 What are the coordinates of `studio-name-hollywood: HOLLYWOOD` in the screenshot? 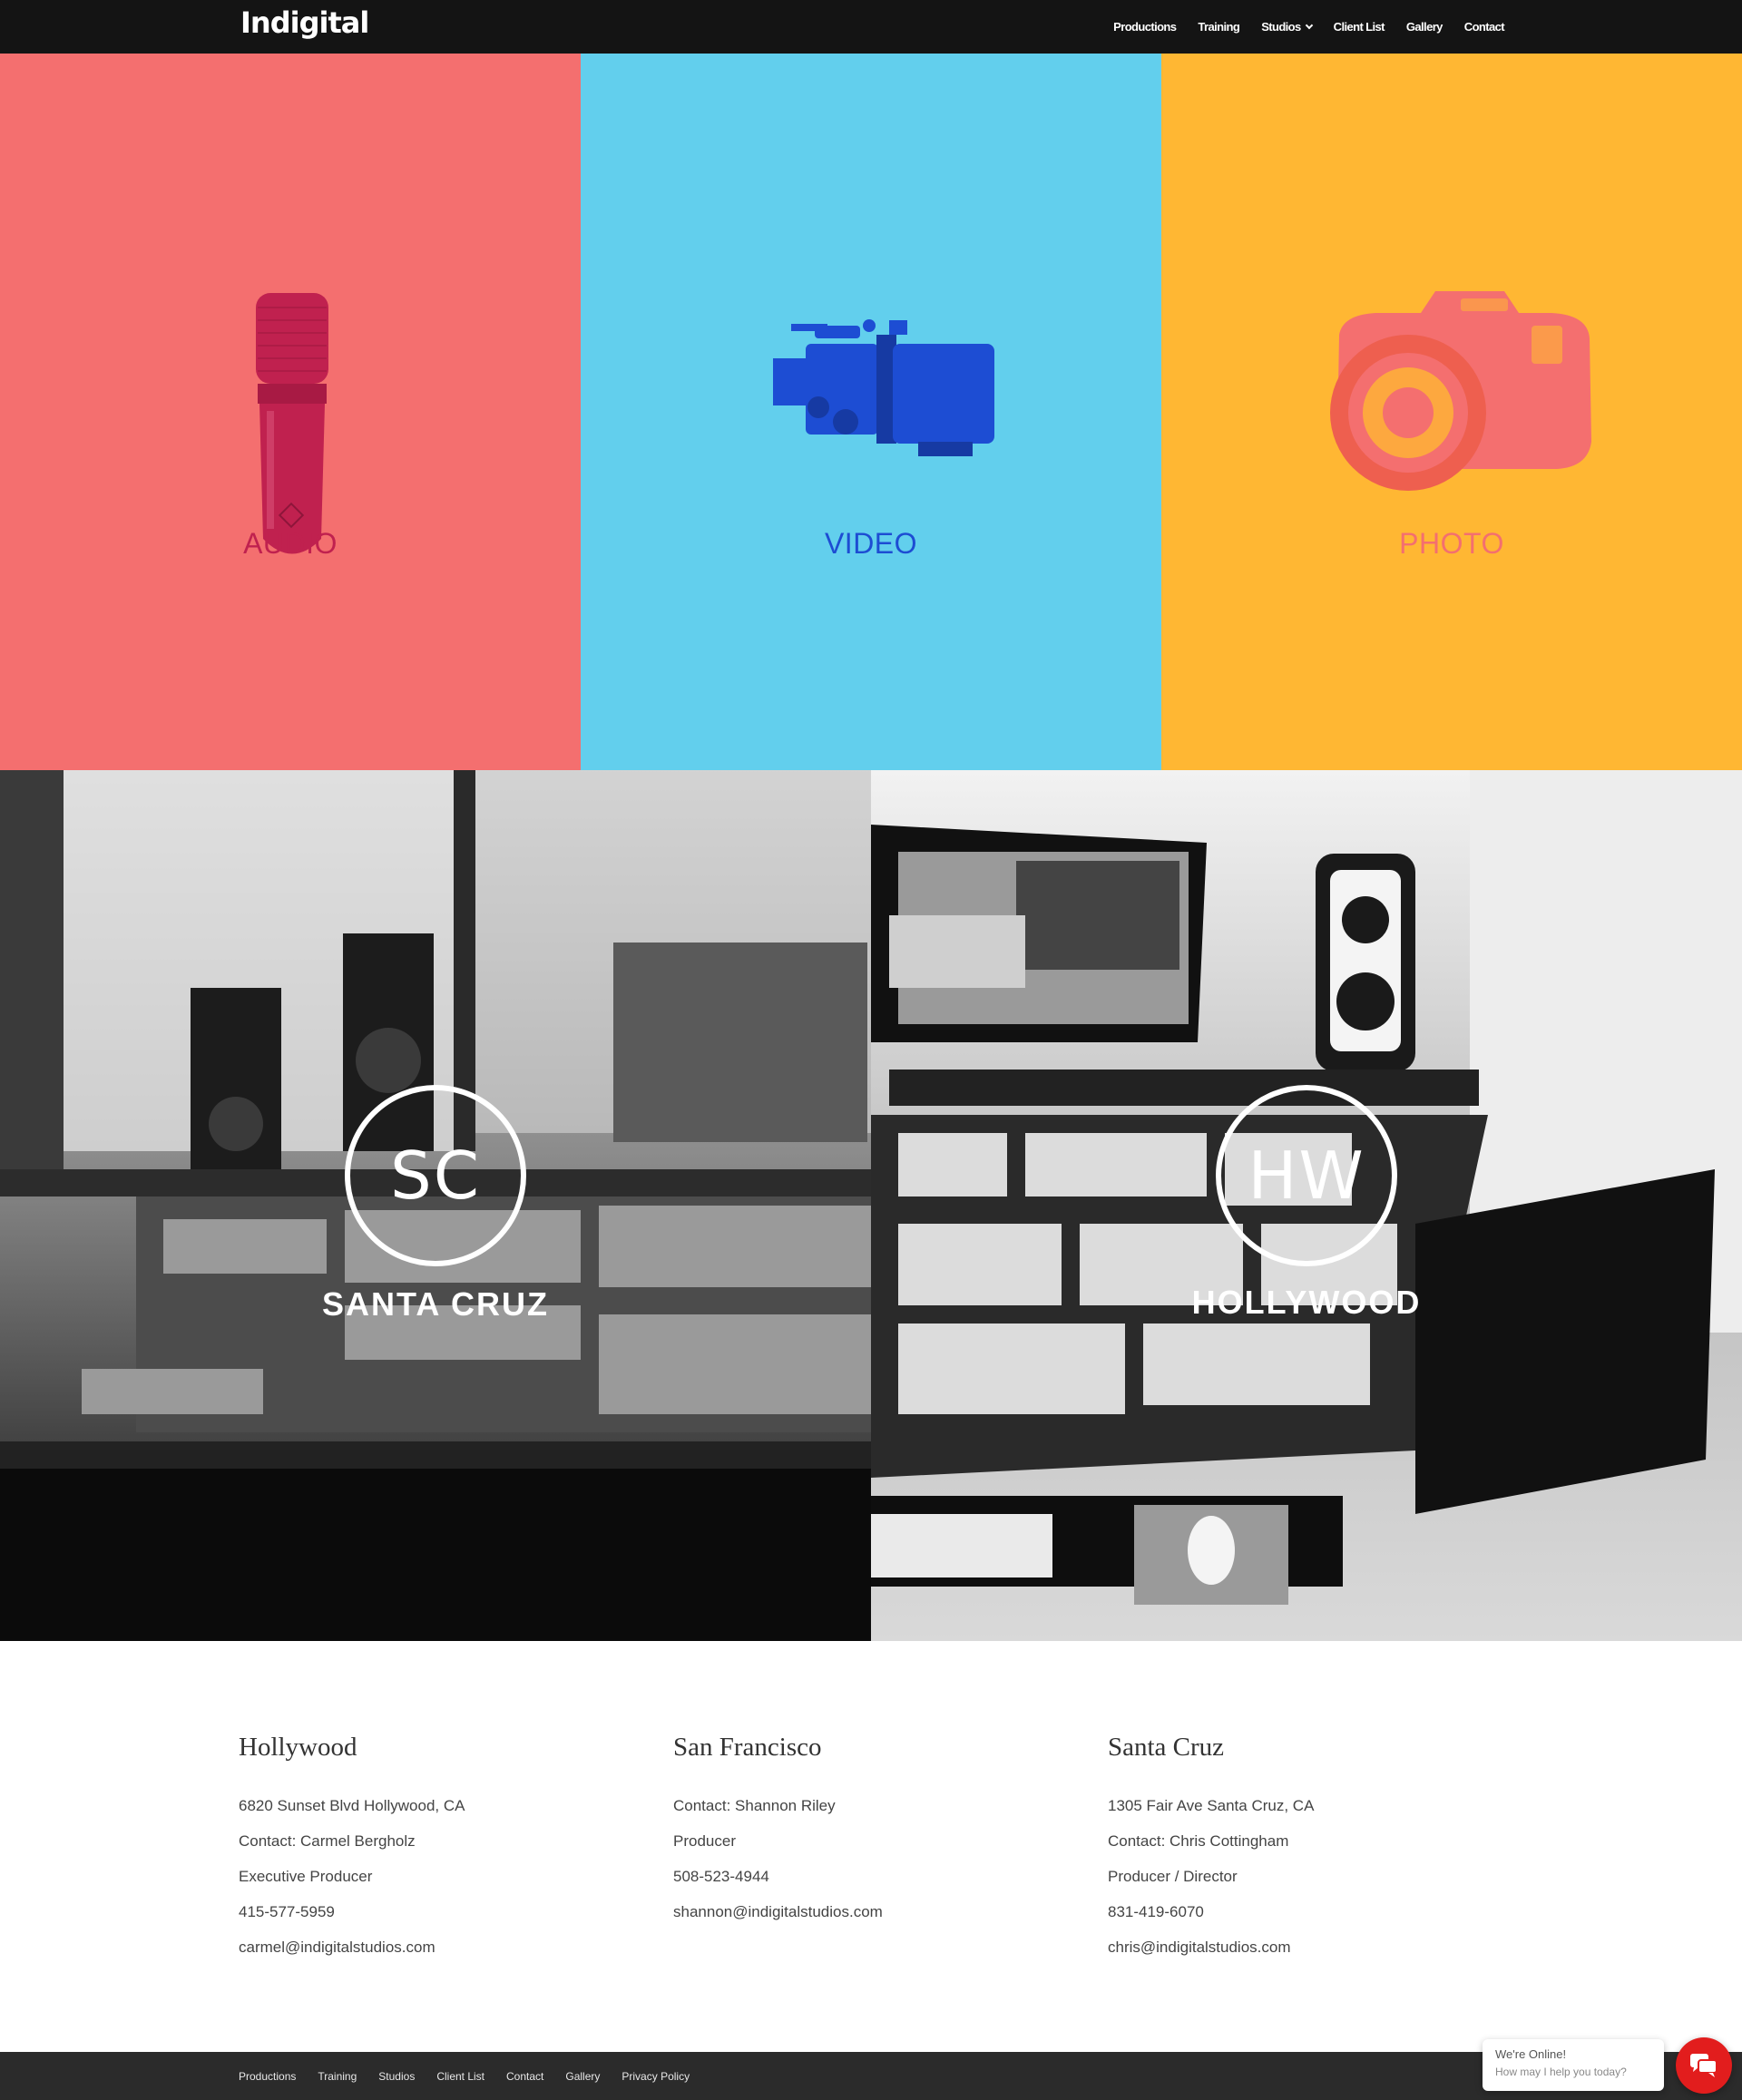 It's located at (1306, 1303).